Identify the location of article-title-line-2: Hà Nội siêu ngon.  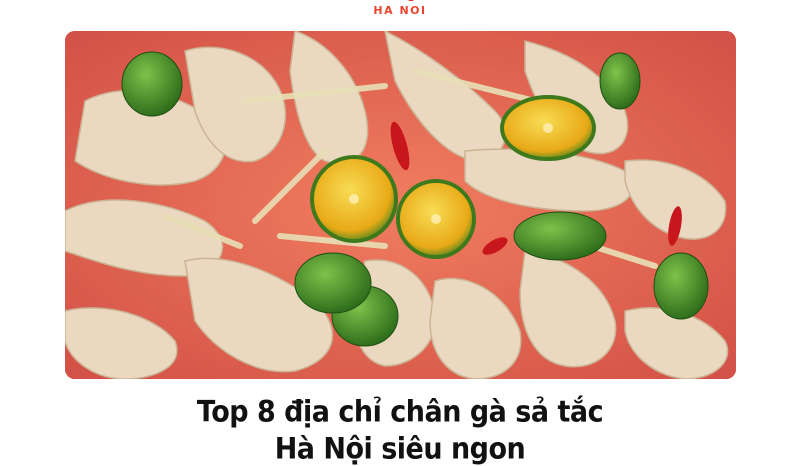
(400, 449).